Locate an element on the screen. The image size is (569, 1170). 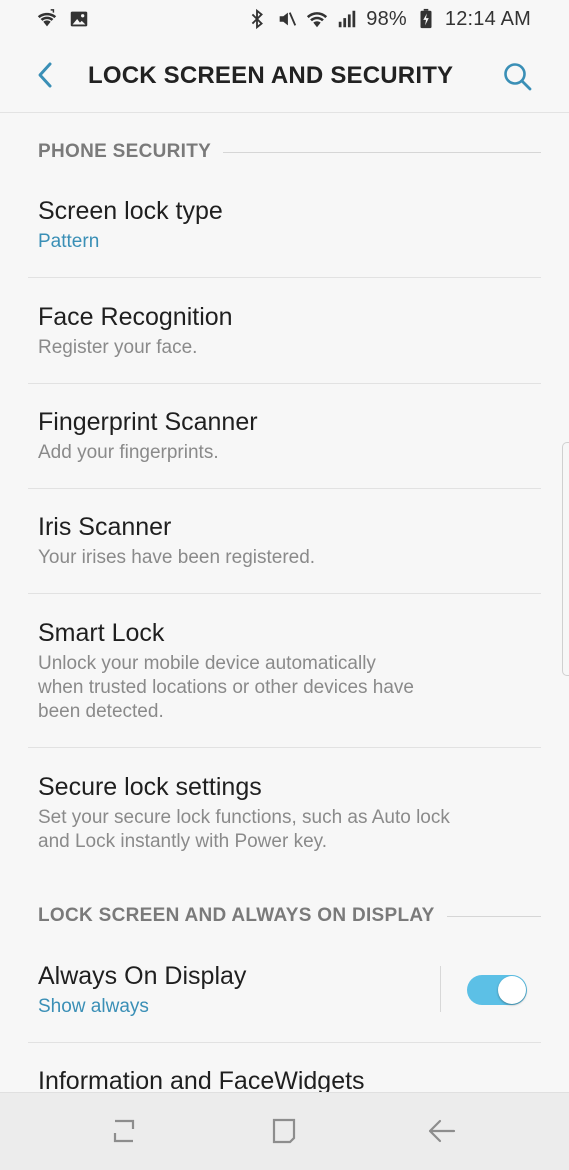
back-arrow-icon is located at coordinates (442, 1131).